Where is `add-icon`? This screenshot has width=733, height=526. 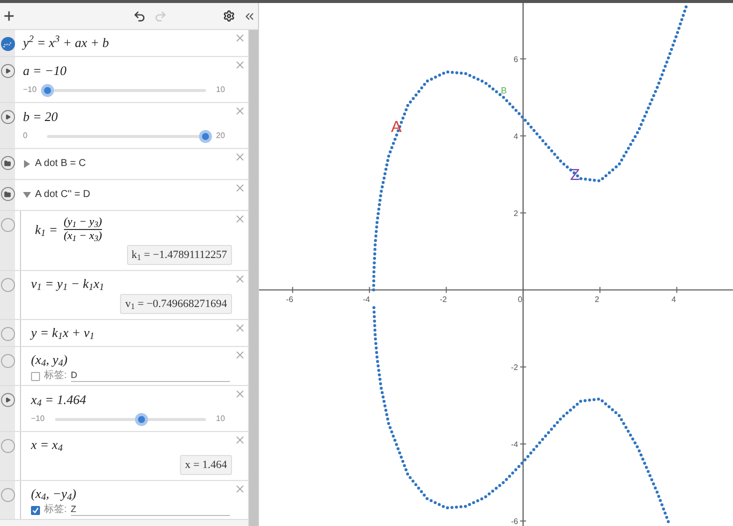
add-icon is located at coordinates (9, 16).